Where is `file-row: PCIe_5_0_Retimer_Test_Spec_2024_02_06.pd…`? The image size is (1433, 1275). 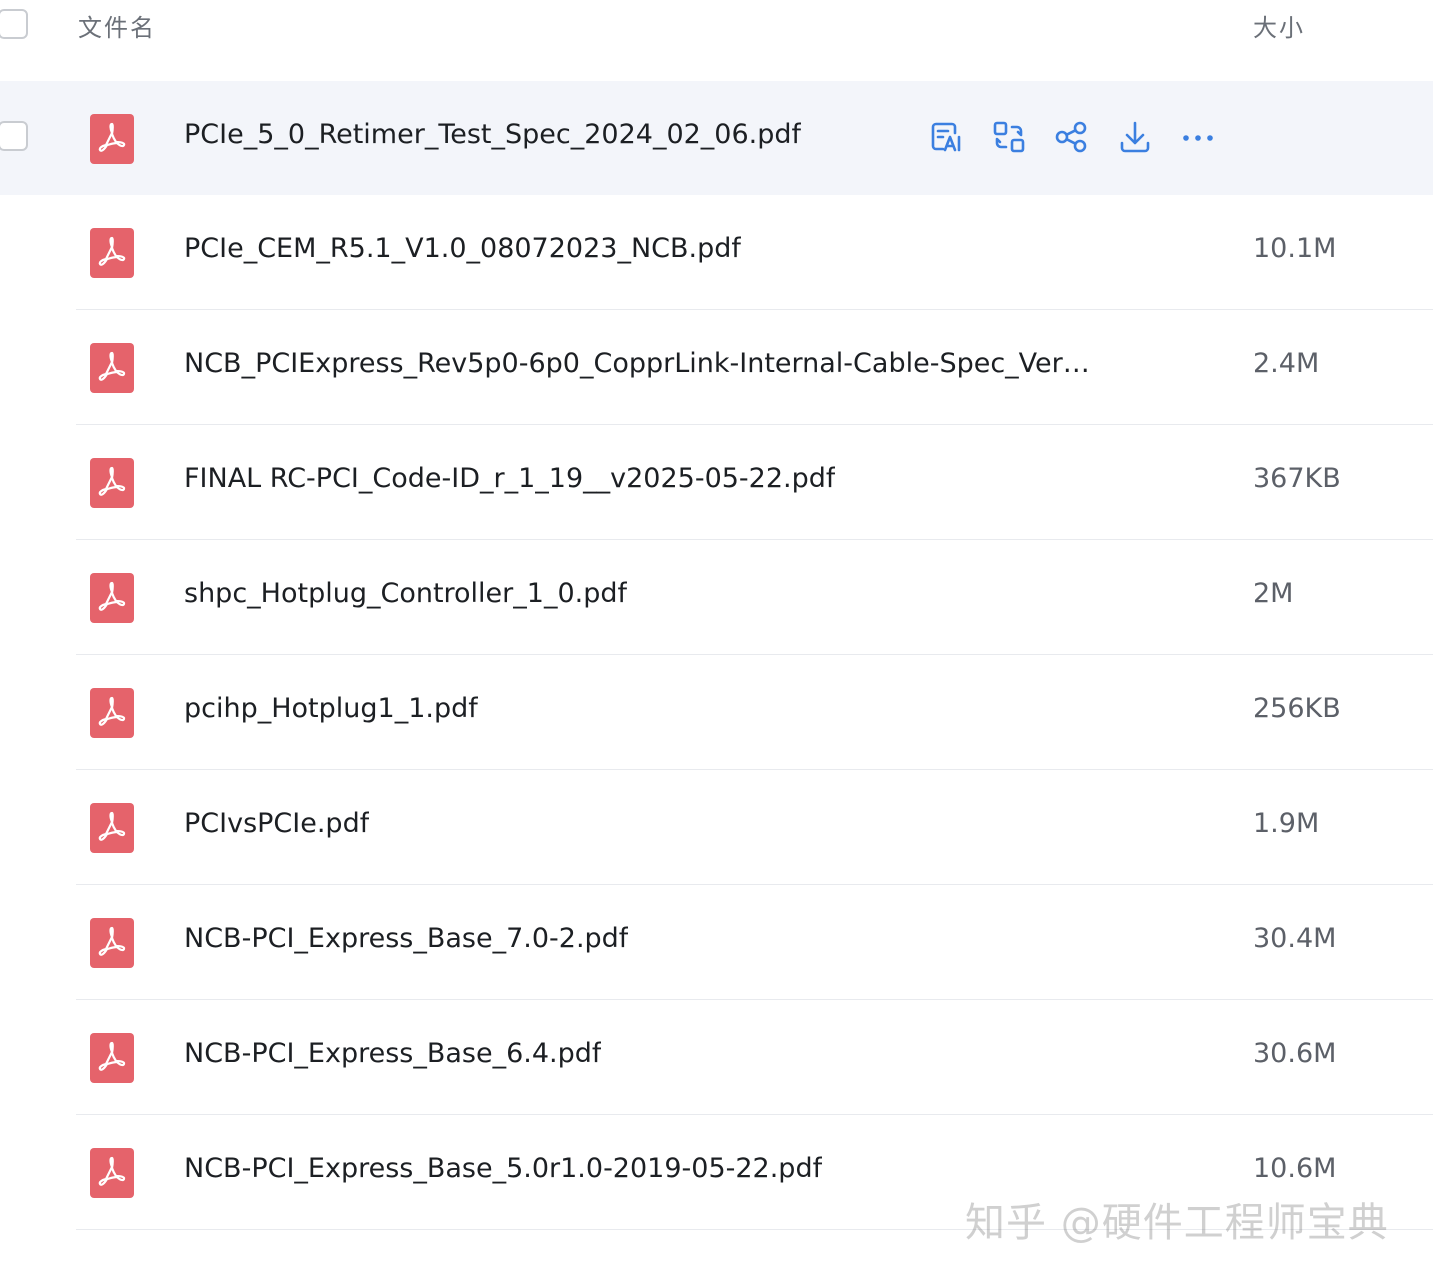 file-row: PCIe_5_0_Retimer_Test_Spec_2024_02_06.pd… is located at coordinates (716, 138).